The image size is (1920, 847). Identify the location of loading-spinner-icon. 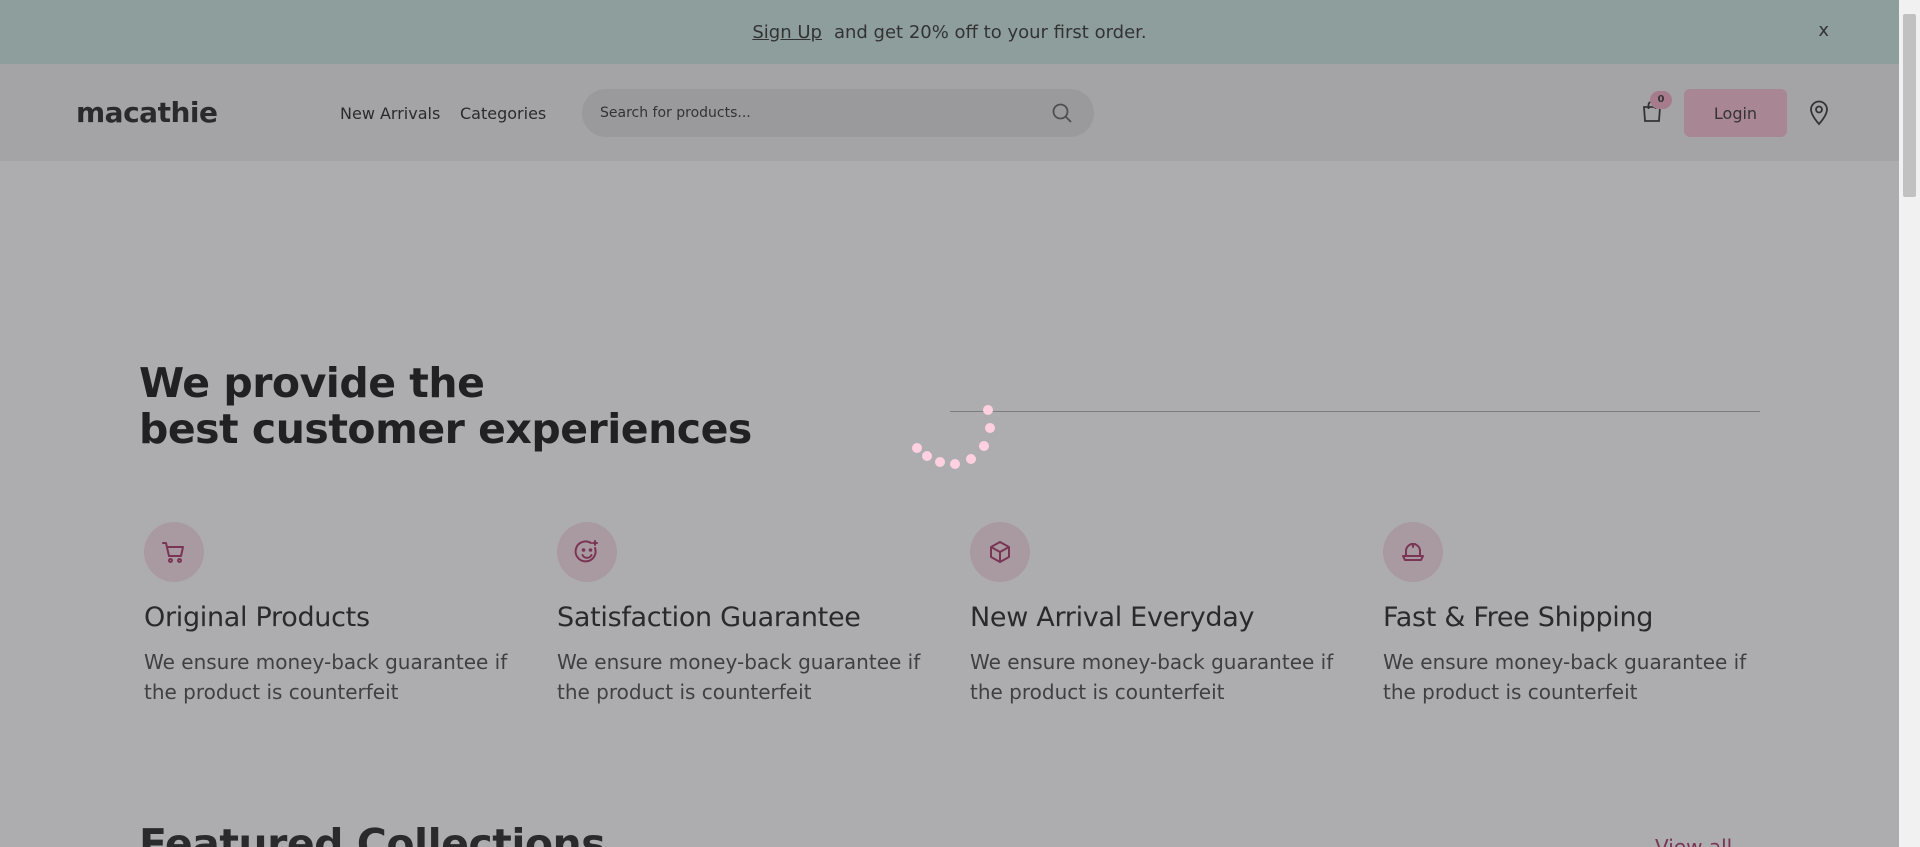
(953, 437).